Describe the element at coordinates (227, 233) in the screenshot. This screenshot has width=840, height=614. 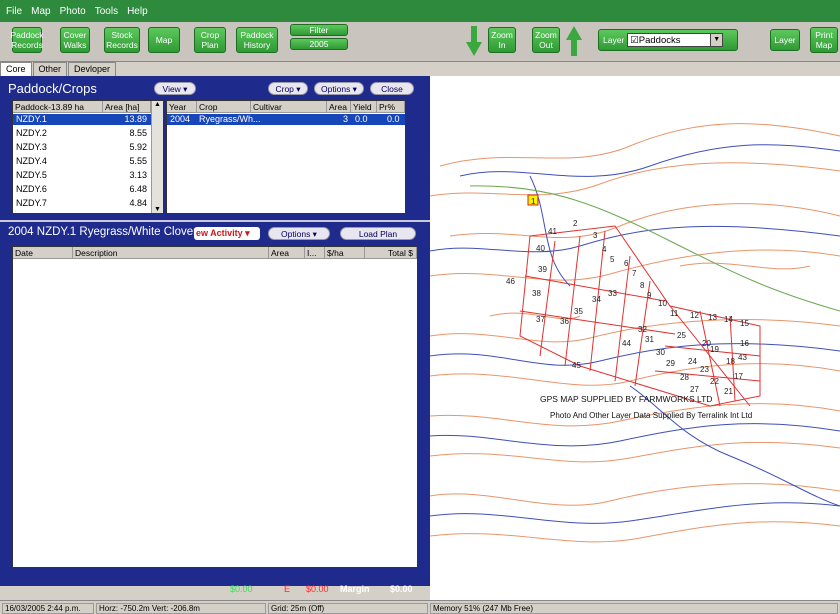
I see `new-activity-button: ew Activity ▾` at that location.